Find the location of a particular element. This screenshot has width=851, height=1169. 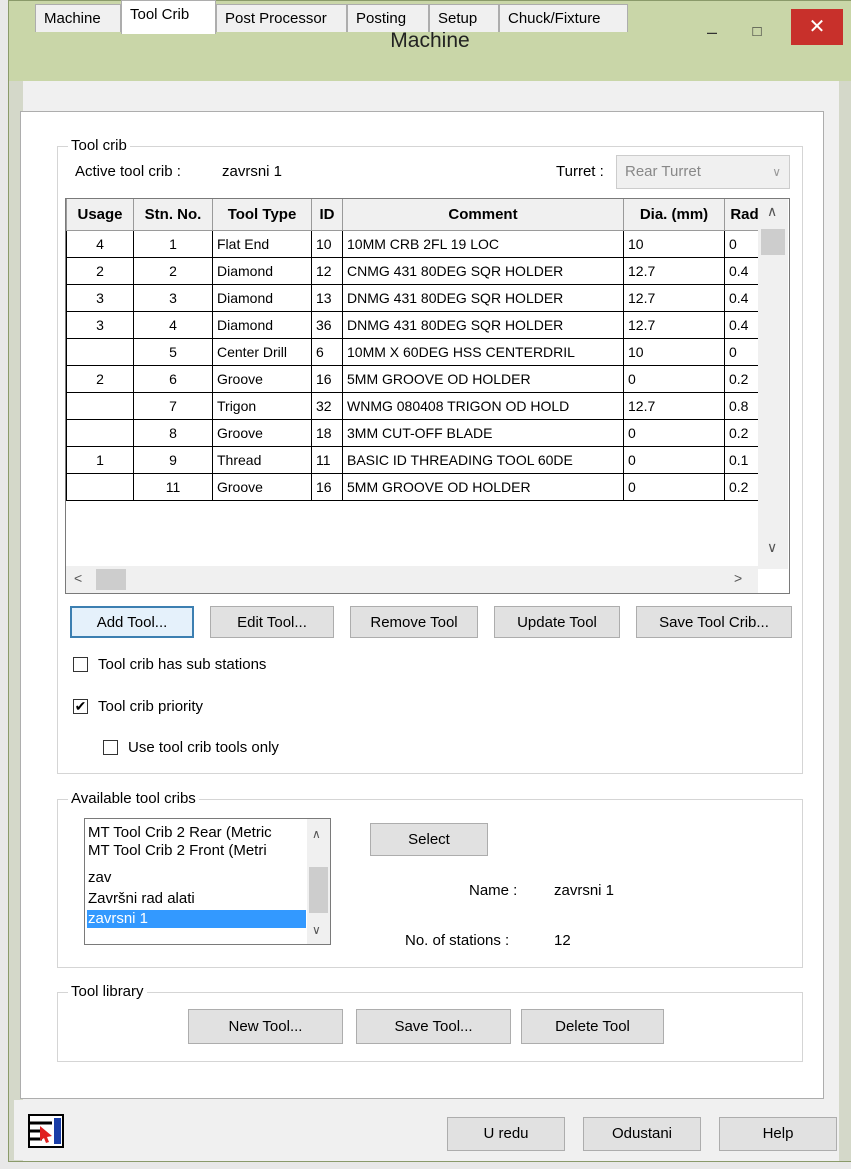

list-item: MT Tool Crib 2 Front (Metri is located at coordinates (177, 851).